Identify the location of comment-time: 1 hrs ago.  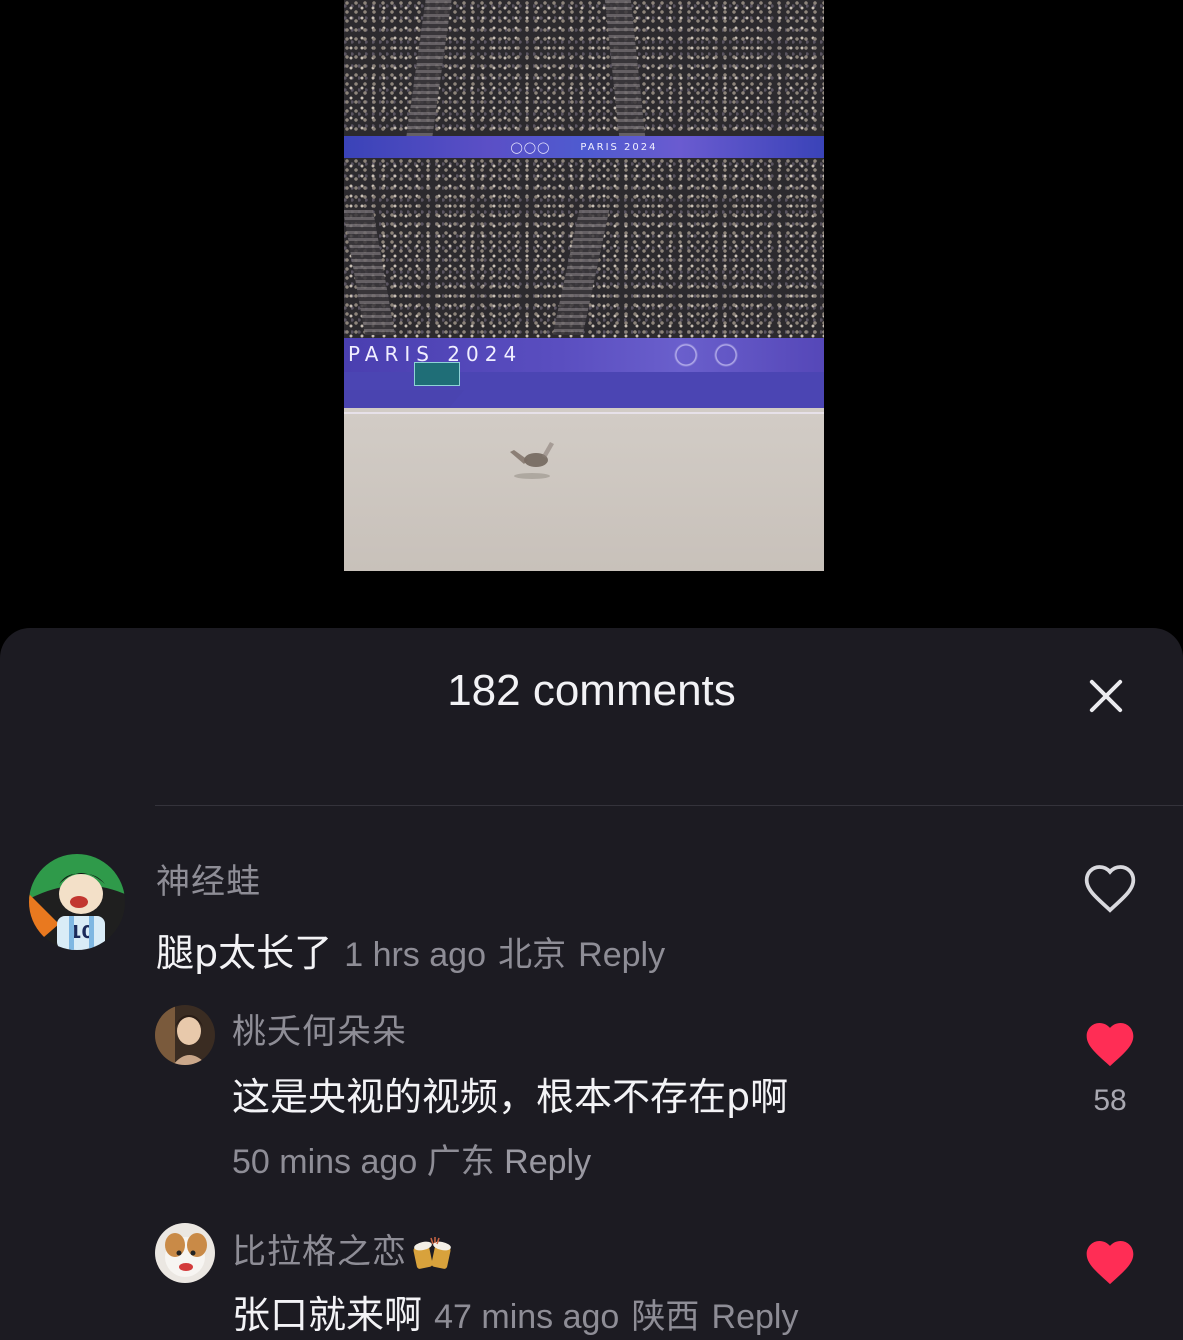
(415, 955).